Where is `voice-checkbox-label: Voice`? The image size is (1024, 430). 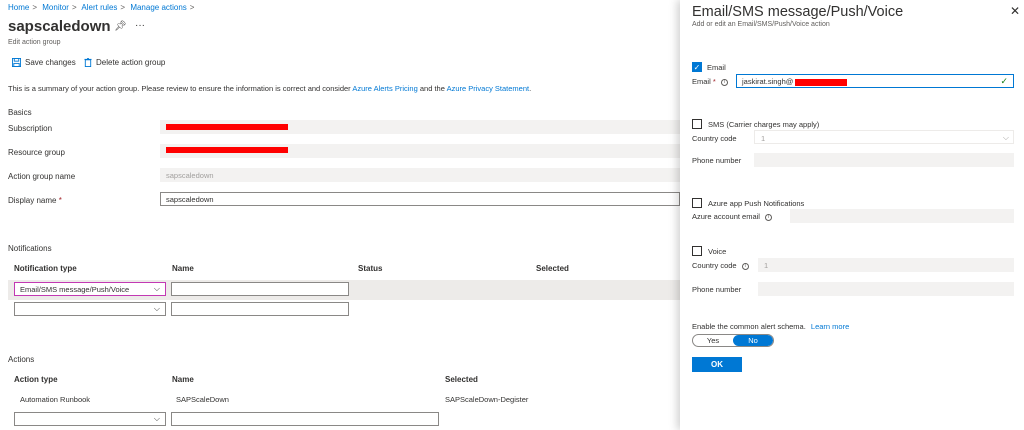
voice-checkbox-label: Voice is located at coordinates (717, 251).